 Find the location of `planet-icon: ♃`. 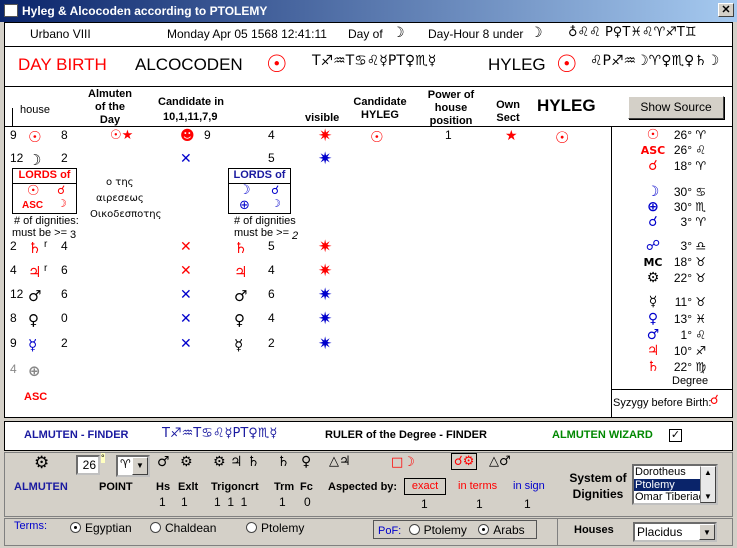

planet-icon: ♃ is located at coordinates (35, 272).